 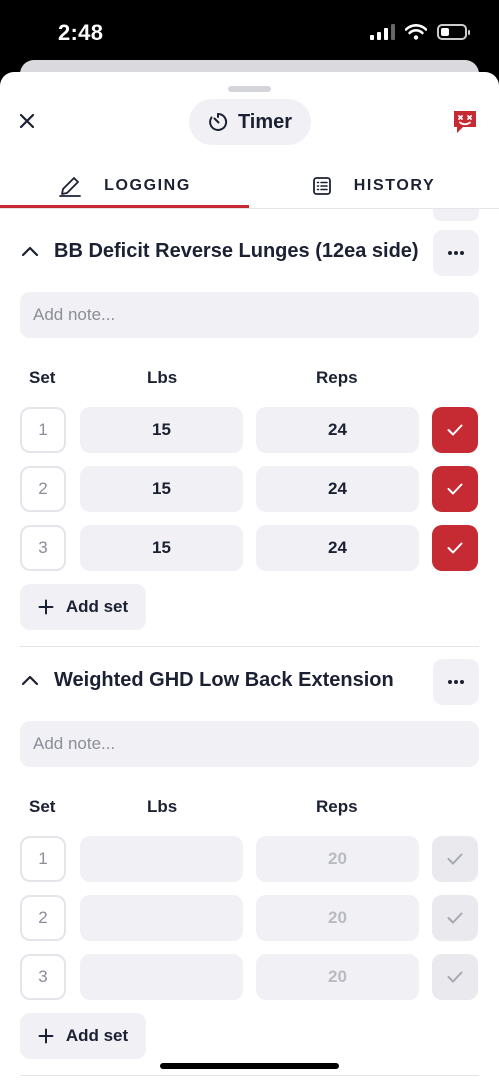 I want to click on exercise-title: Weighted GHD Low Back Extension, so click(x=224, y=680).